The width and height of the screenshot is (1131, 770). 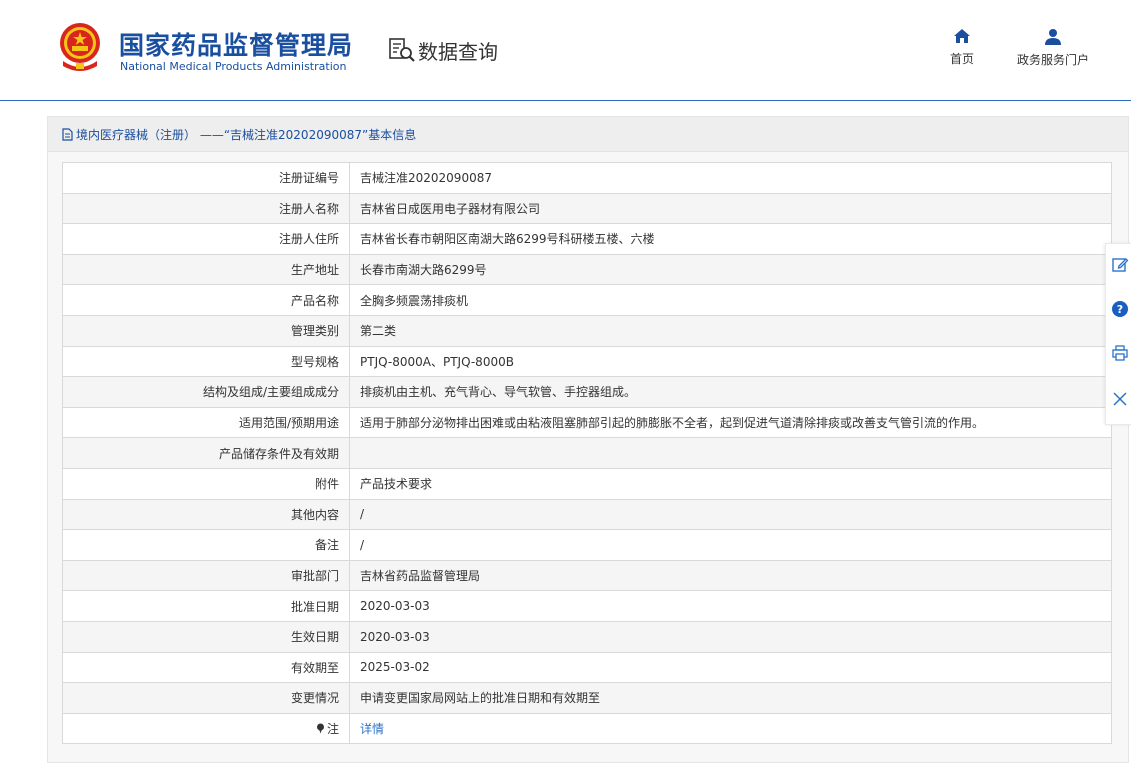 I want to click on note-label: 注, so click(x=332, y=728).